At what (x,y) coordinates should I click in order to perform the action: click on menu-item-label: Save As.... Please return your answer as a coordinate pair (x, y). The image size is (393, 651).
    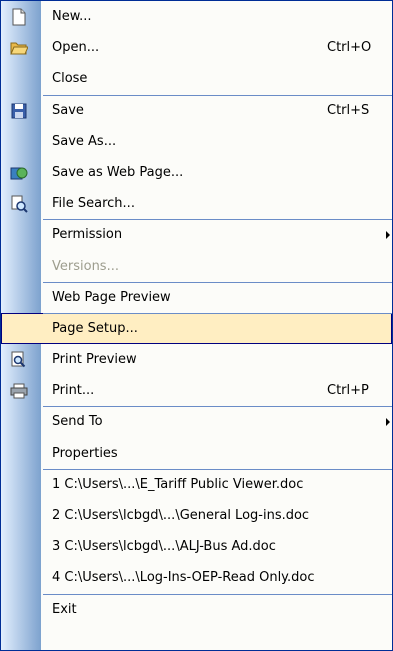
    Looking at the image, I should click on (84, 141).